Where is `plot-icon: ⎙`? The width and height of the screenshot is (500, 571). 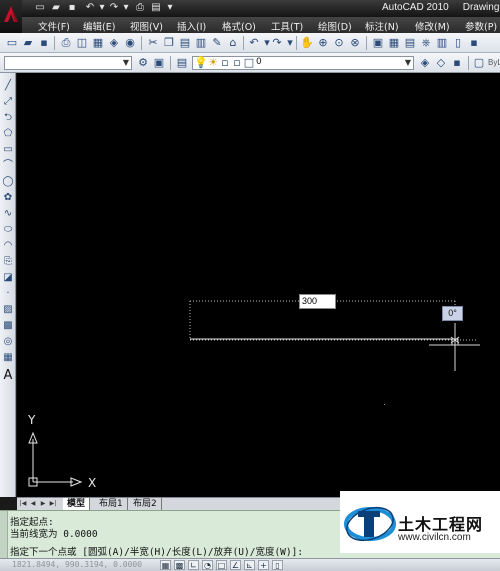 plot-icon: ⎙ is located at coordinates (66, 43).